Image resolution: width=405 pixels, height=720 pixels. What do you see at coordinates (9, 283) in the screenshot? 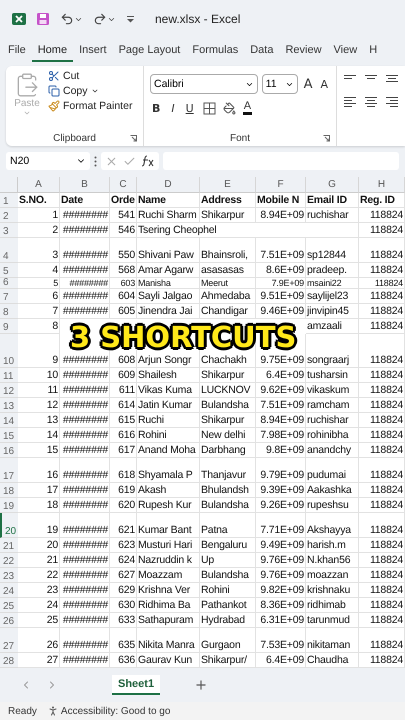
I see `row-header: 6` at bounding box center [9, 283].